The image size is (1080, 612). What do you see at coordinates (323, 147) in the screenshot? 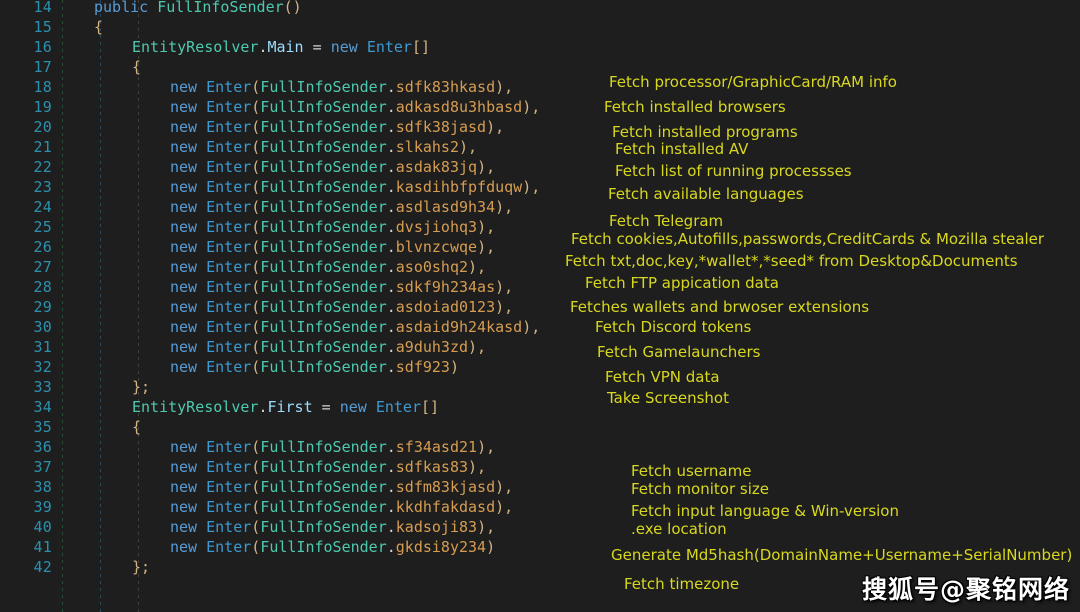
I see `code-line: new Enter(FullInfoSender.slkahs2),` at bounding box center [323, 147].